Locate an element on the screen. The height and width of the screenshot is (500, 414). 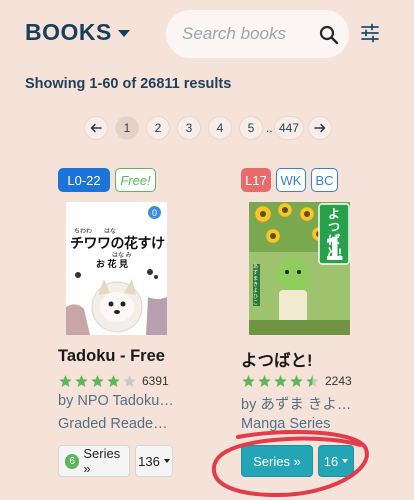
prev-page-button is located at coordinates (96, 128).